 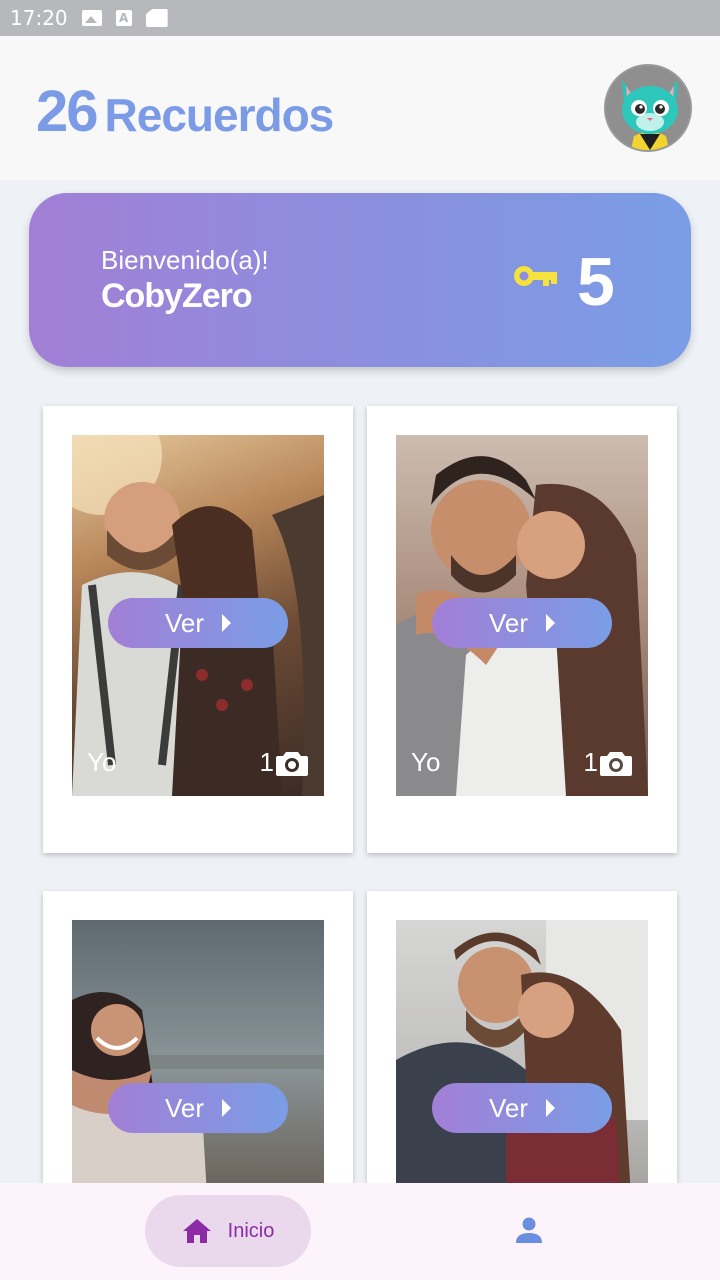 What do you see at coordinates (360, 280) in the screenshot?
I see `welcome-banner: Bienvenido(a)! CobyZero 5` at bounding box center [360, 280].